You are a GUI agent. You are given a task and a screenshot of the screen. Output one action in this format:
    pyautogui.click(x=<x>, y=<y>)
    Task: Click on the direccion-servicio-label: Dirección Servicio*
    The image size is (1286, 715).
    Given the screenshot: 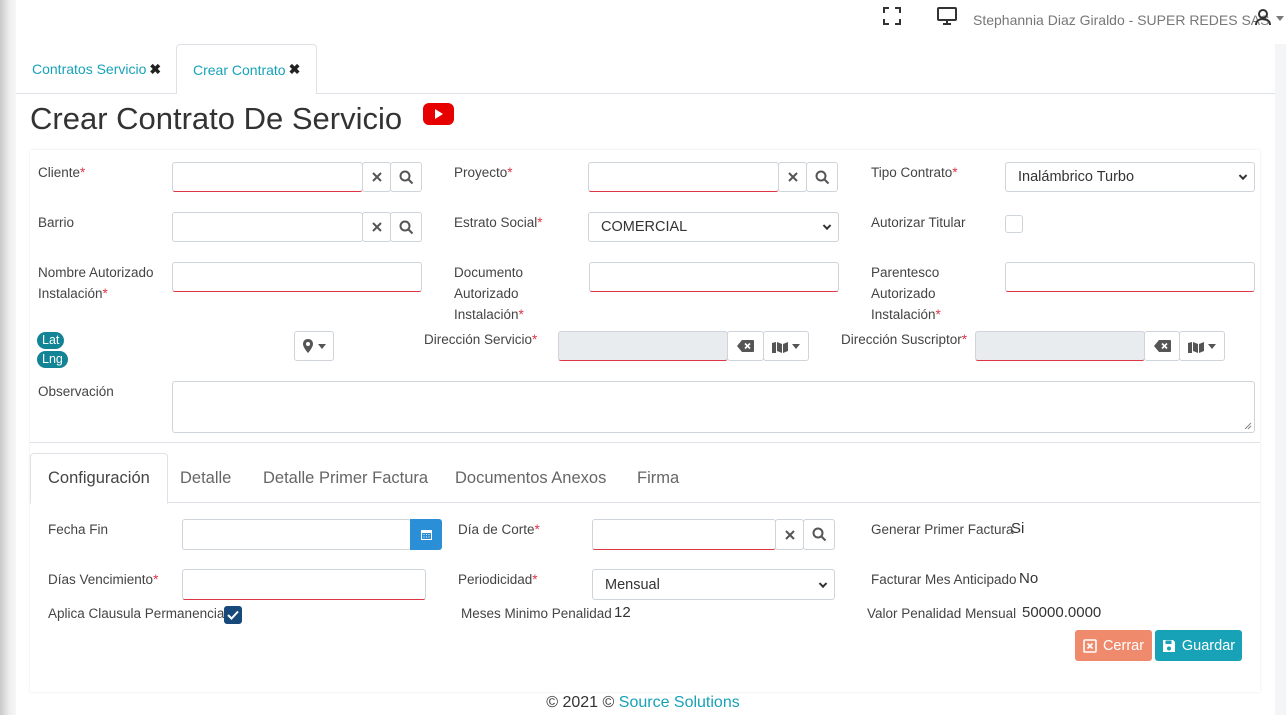 What is the action you would take?
    pyautogui.click(x=481, y=339)
    